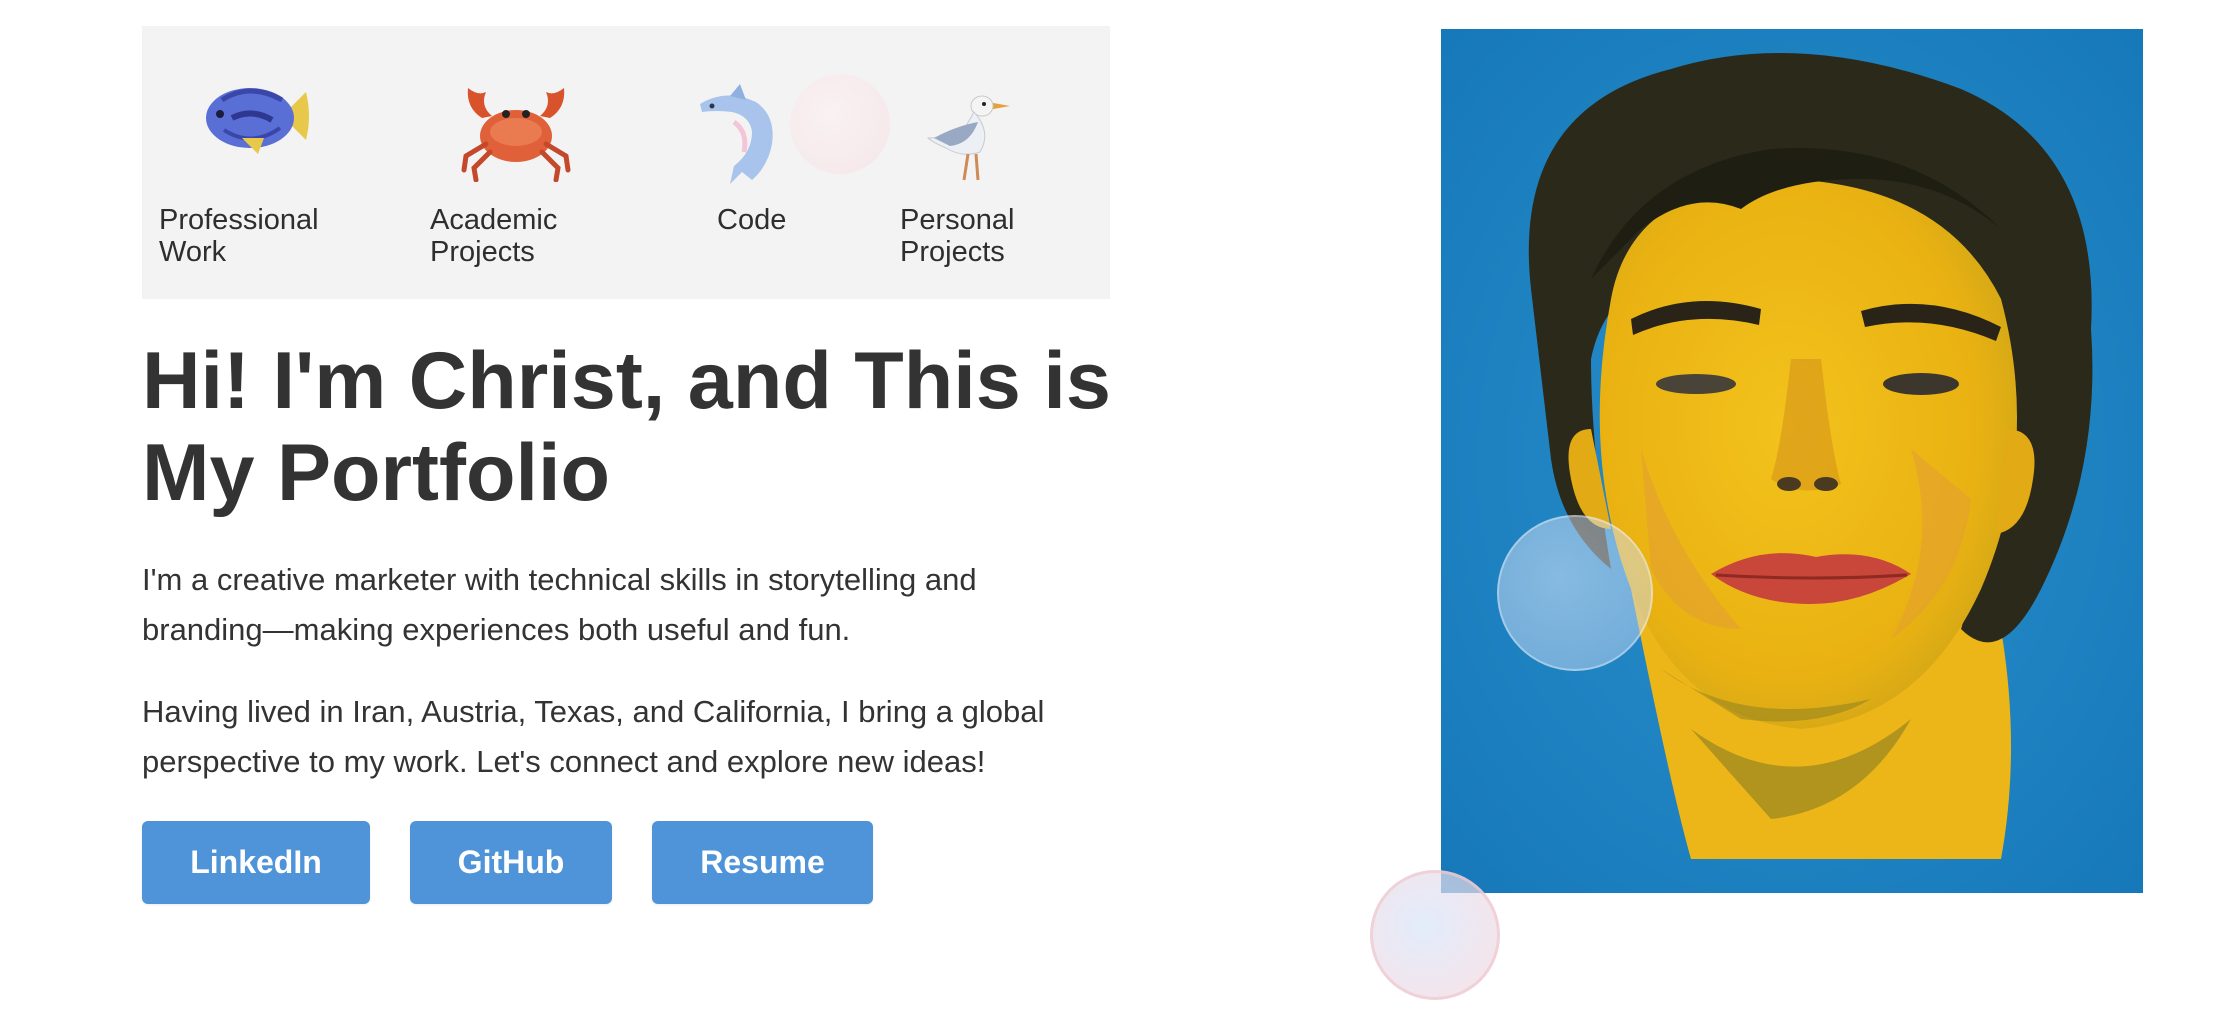 This screenshot has height=1032, width=2218. I want to click on nav-item-academic-projects: Academic Projects, so click(537, 162).